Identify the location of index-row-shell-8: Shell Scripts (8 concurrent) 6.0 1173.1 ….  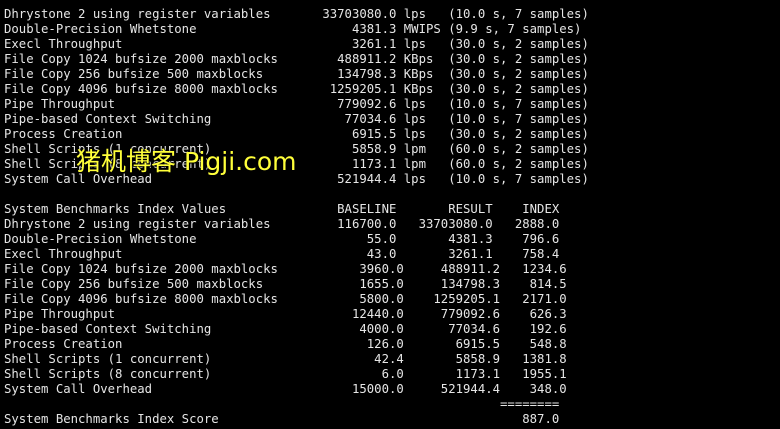
(285, 374).